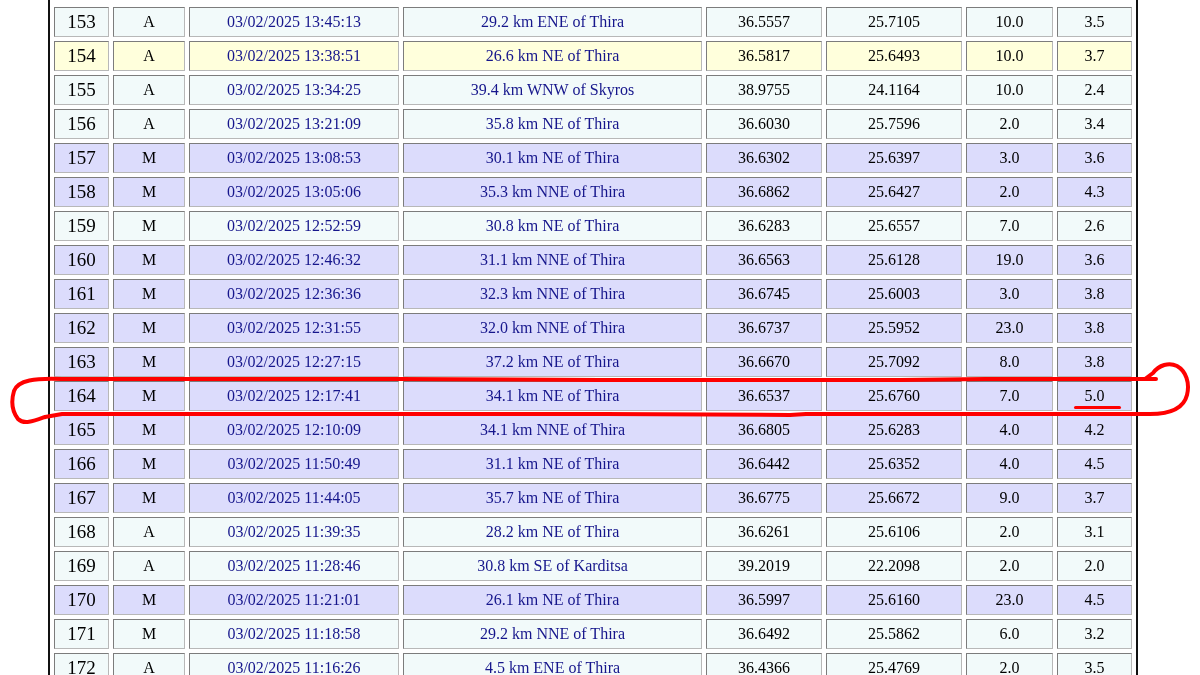  What do you see at coordinates (764, 600) in the screenshot?
I see `table-cell: 36.5997` at bounding box center [764, 600].